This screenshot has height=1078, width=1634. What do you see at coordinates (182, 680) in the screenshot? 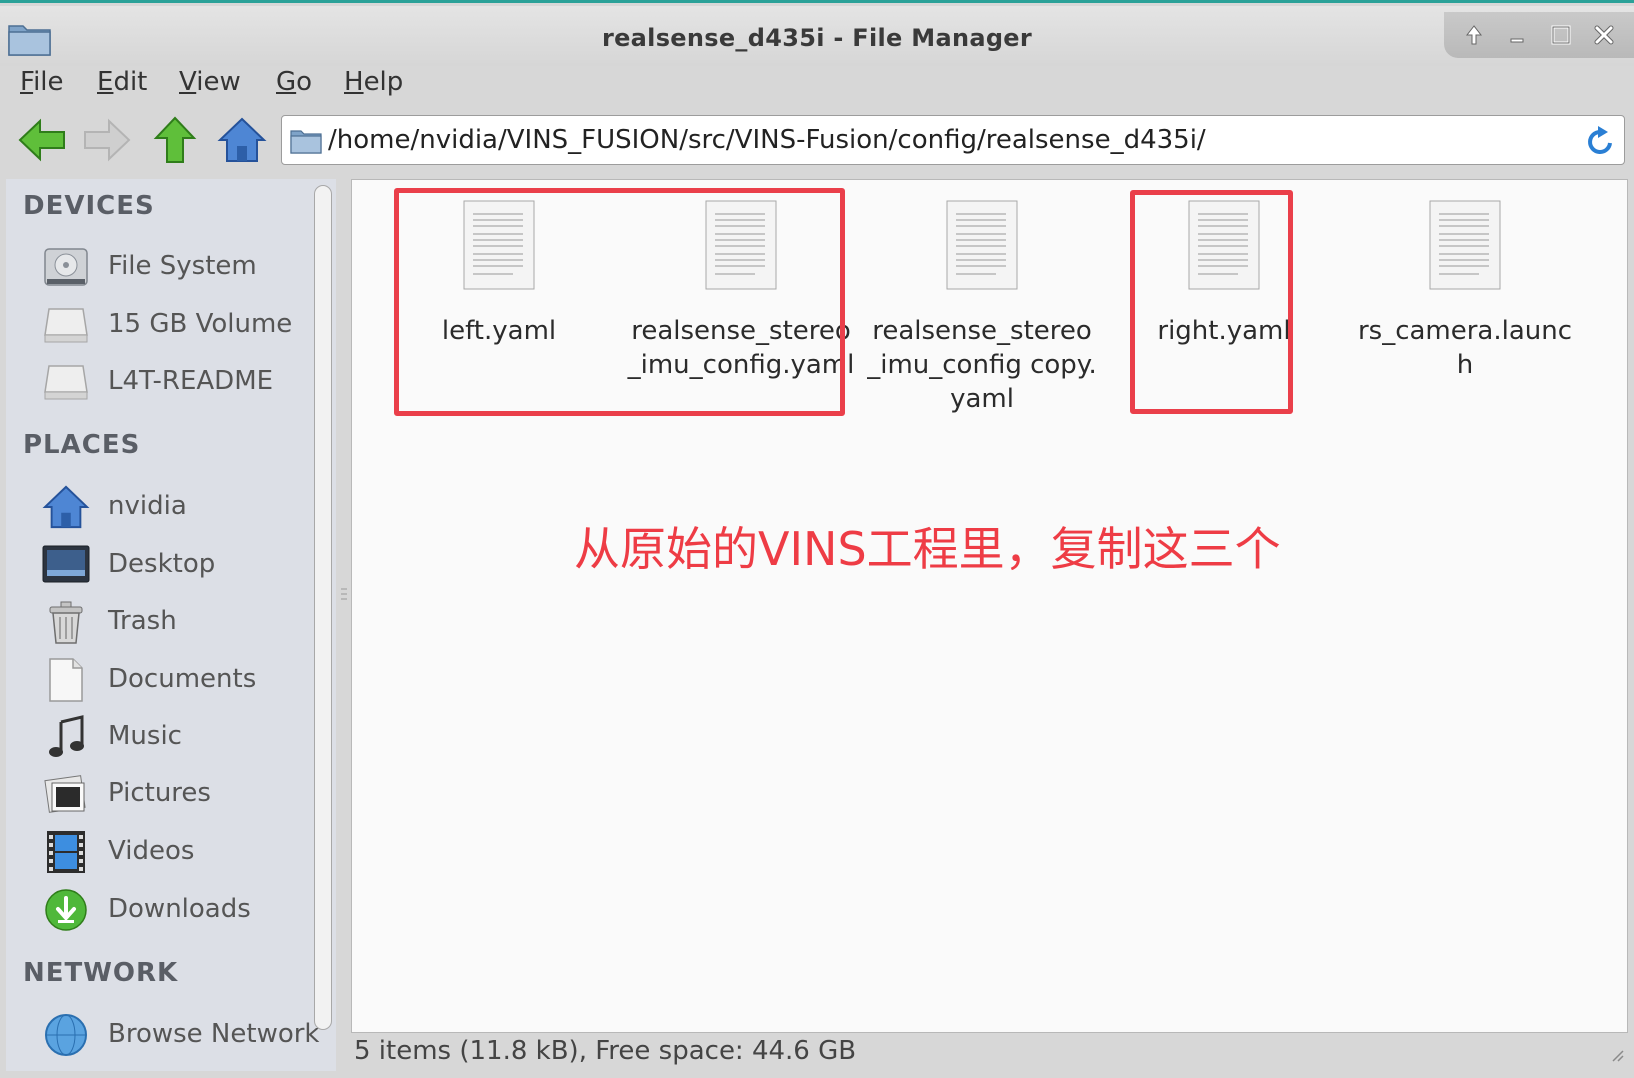
I see `sidebar-item-documents: Documents` at bounding box center [182, 680].